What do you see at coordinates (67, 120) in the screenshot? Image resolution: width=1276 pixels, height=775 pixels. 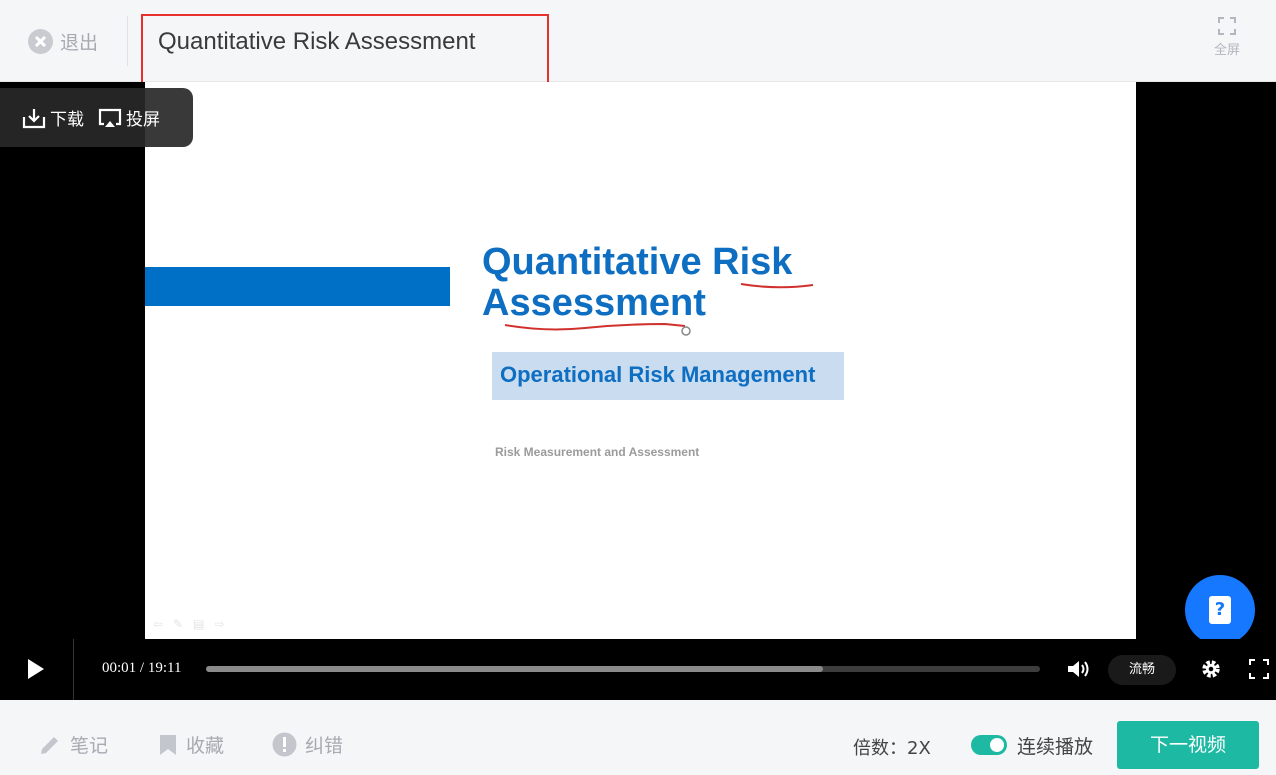 I see `download-label: 下载` at bounding box center [67, 120].